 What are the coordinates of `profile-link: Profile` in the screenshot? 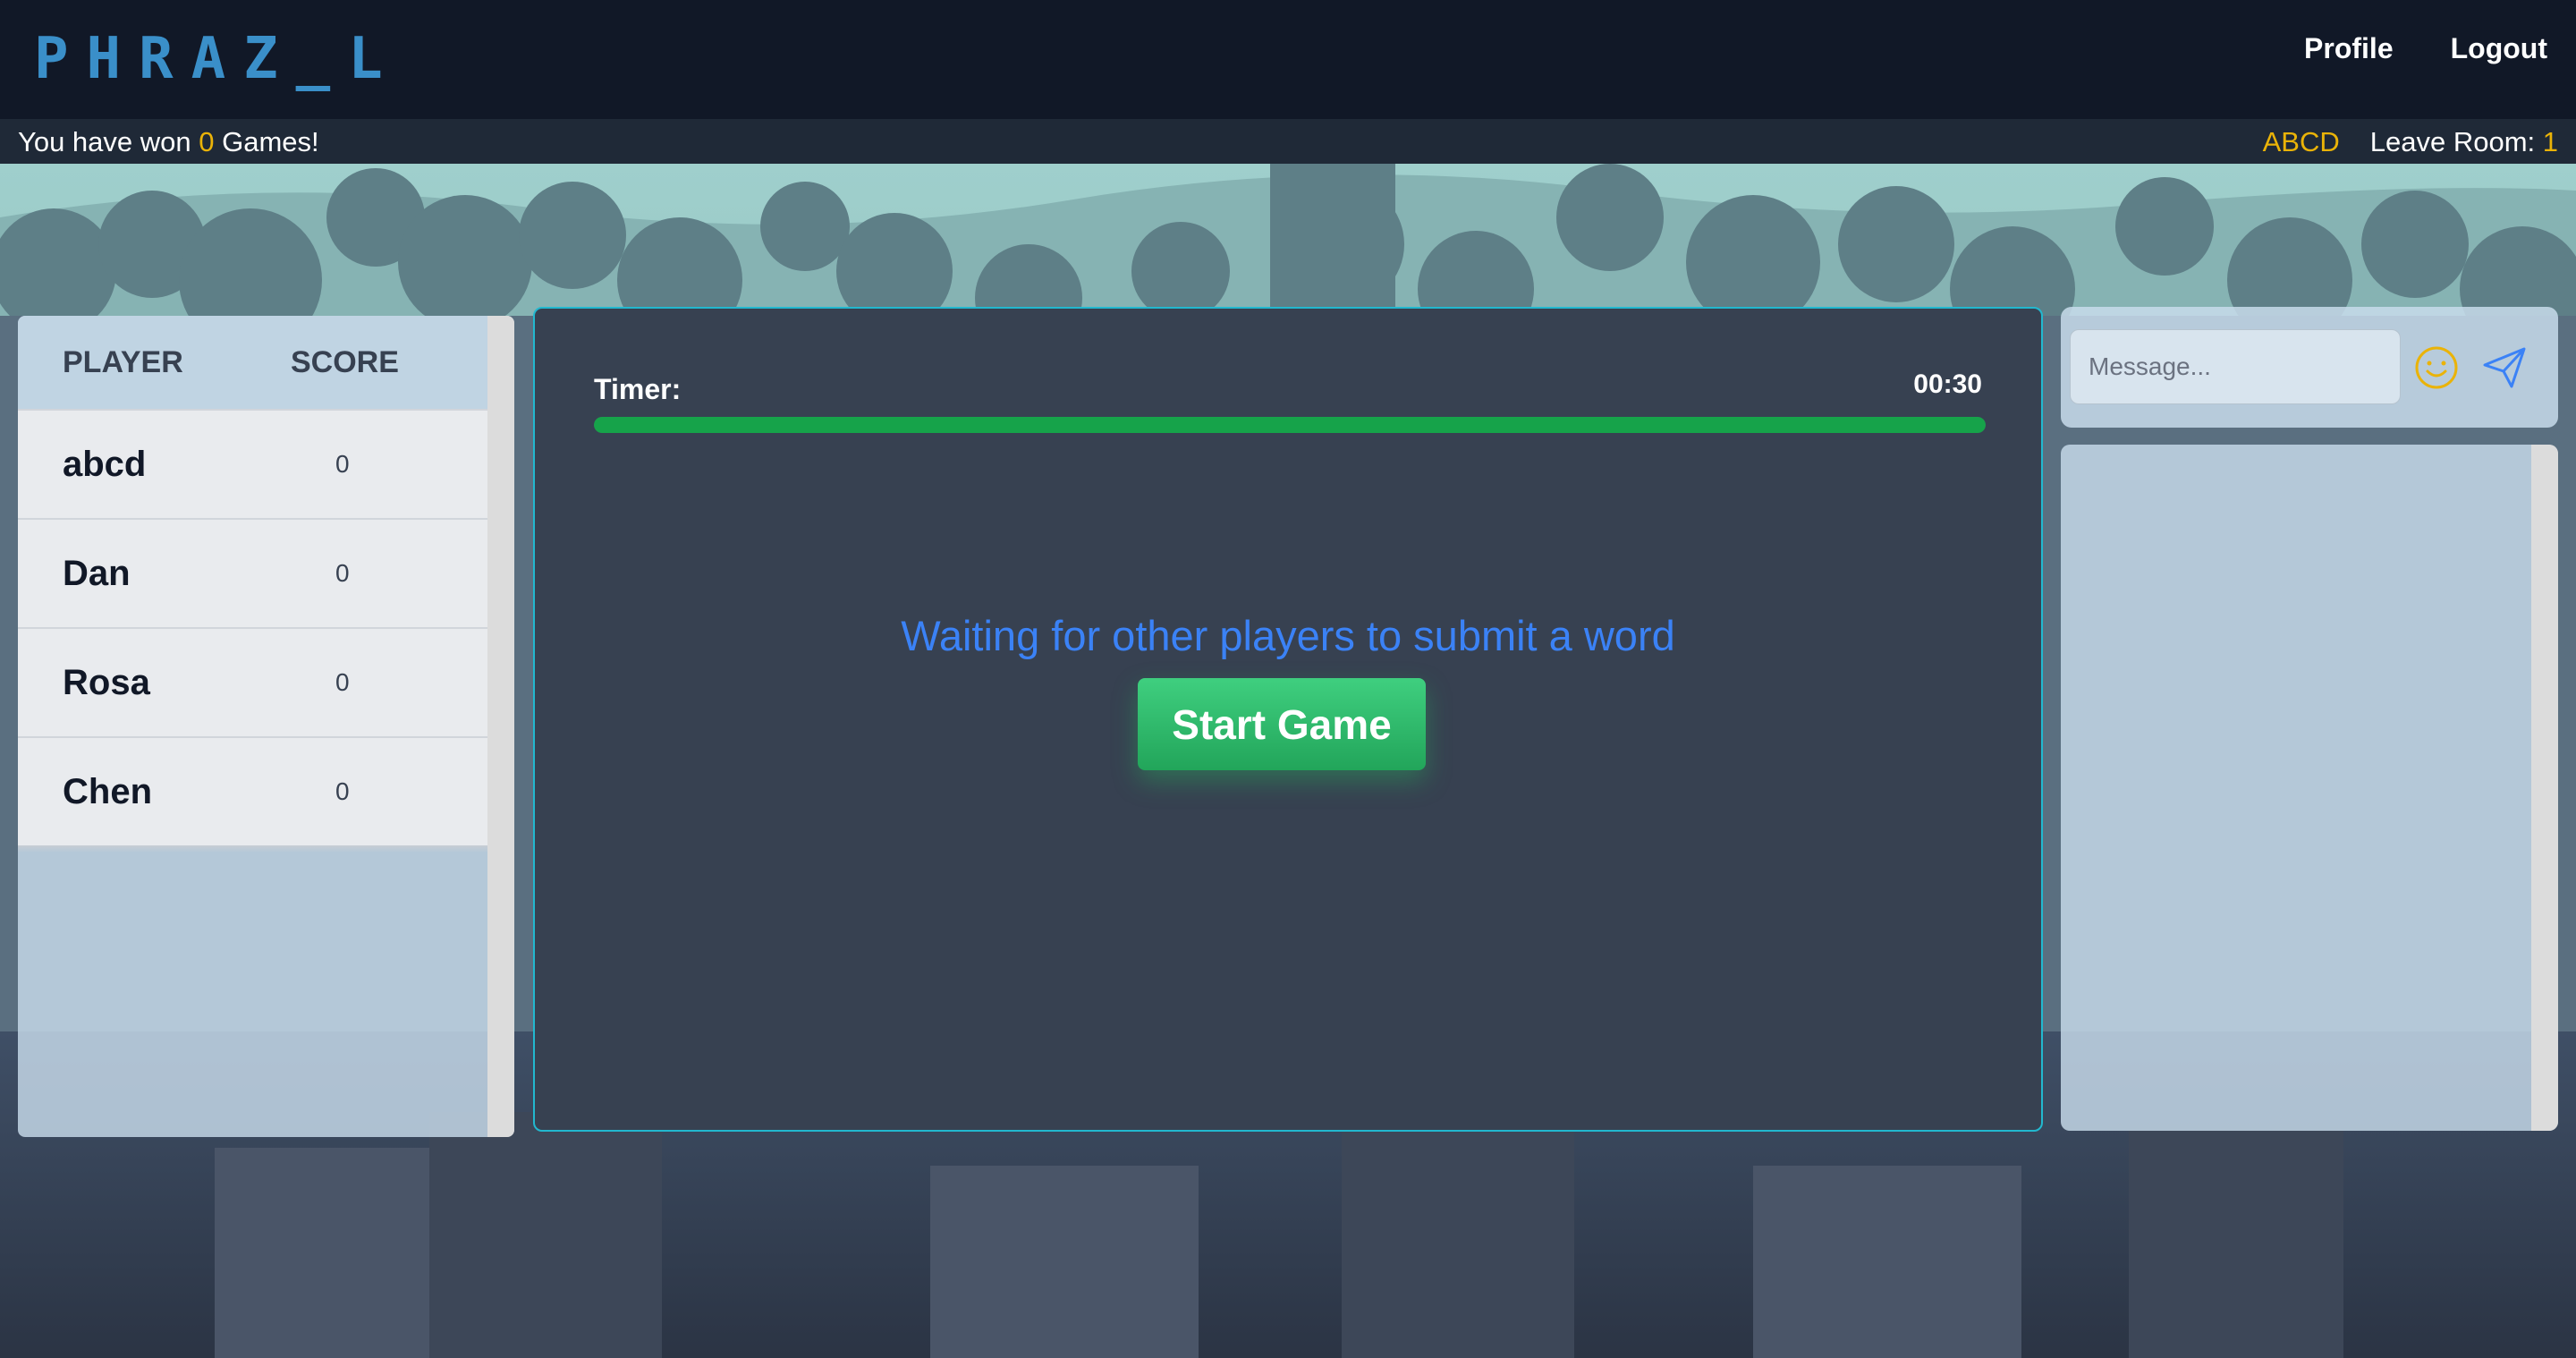 It's located at (2349, 48).